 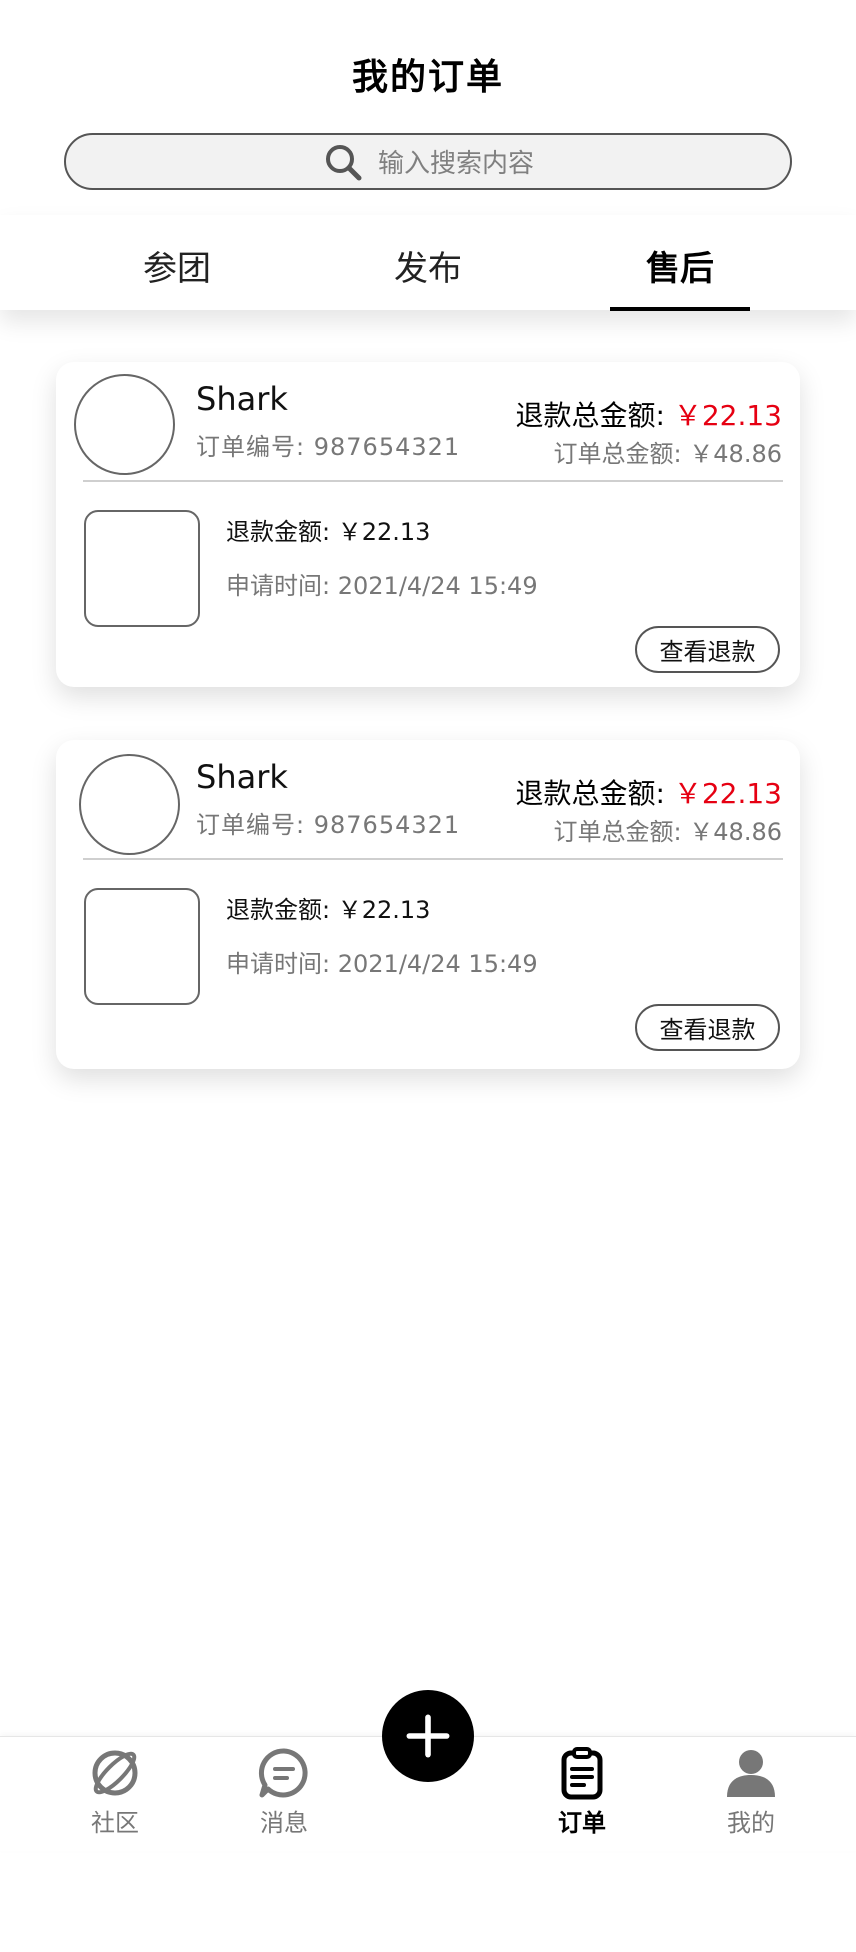 I want to click on tab-published: 发布, so click(x=428, y=265).